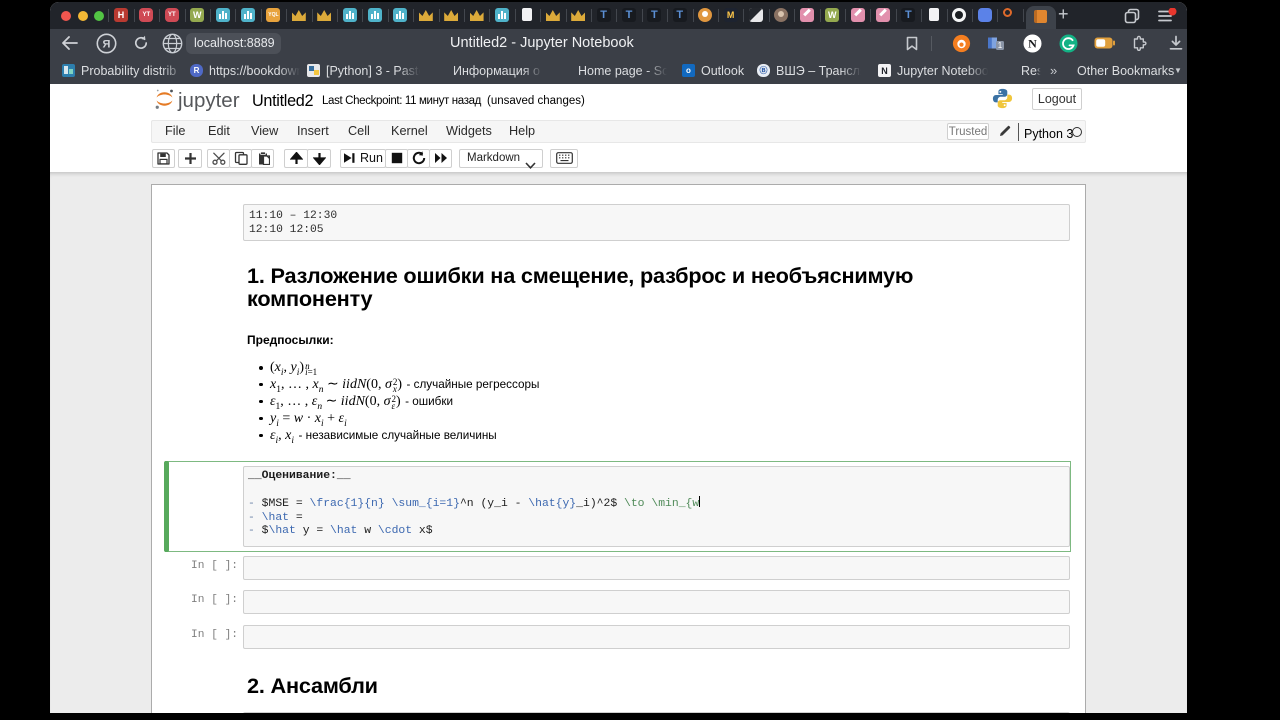  Describe the element at coordinates (1032, 43) in the screenshot. I see `svg-text: N` at that location.